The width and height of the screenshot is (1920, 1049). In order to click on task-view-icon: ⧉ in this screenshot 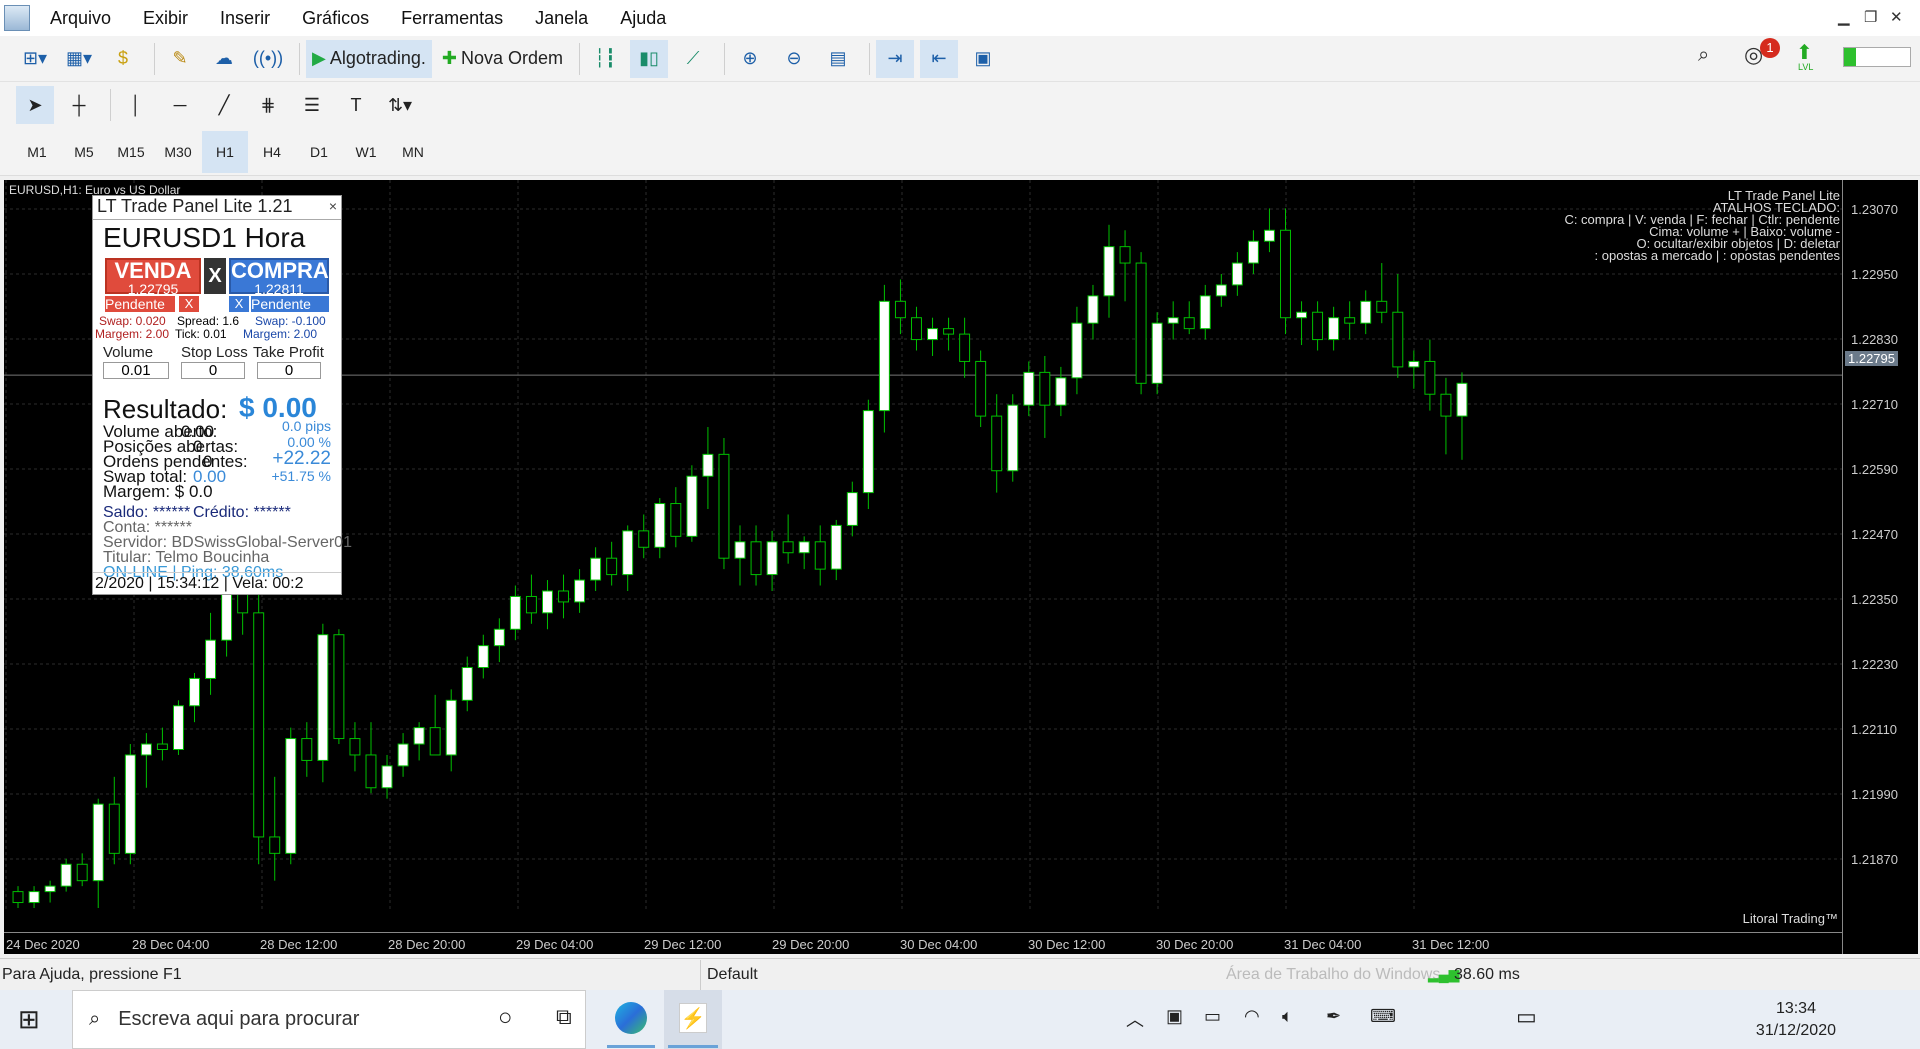, I will do `click(564, 1017)`.